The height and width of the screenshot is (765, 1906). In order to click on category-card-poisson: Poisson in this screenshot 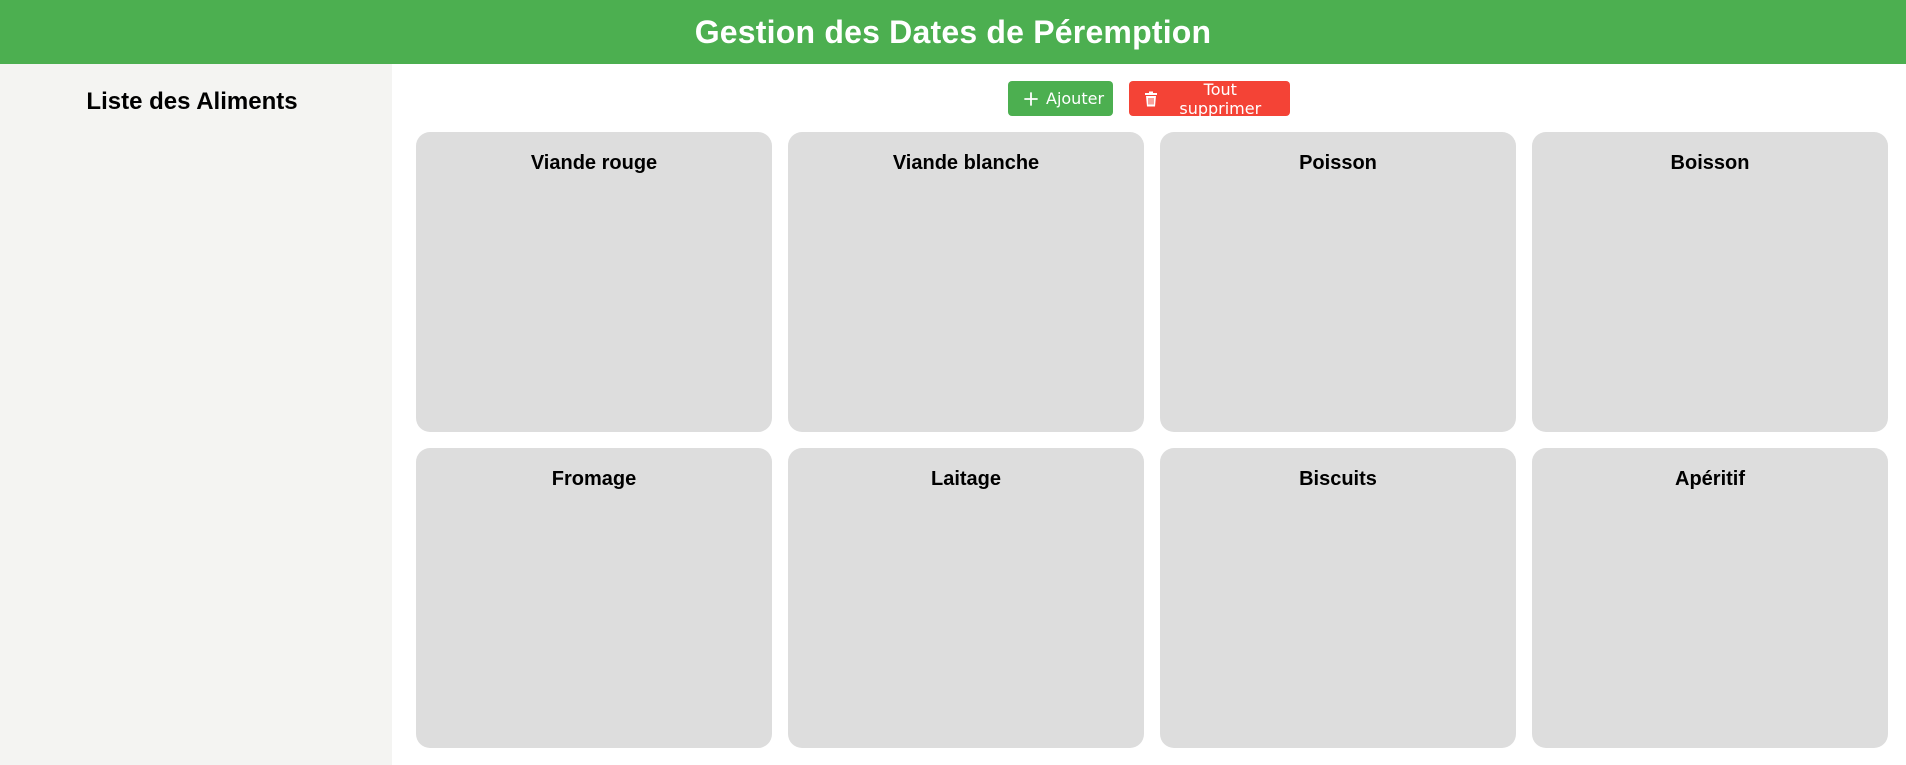, I will do `click(1338, 282)`.